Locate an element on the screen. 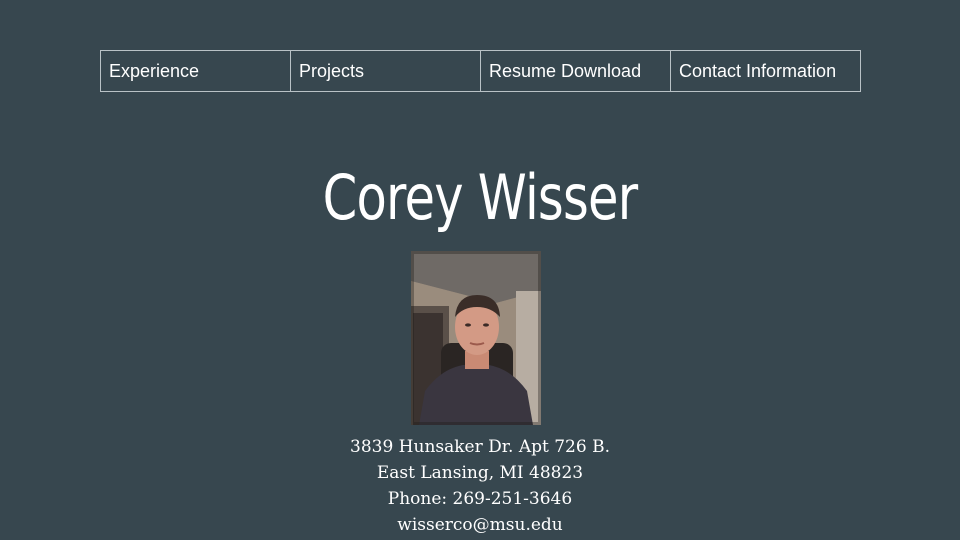  nav-resume-download: Resume Download is located at coordinates (576, 71).